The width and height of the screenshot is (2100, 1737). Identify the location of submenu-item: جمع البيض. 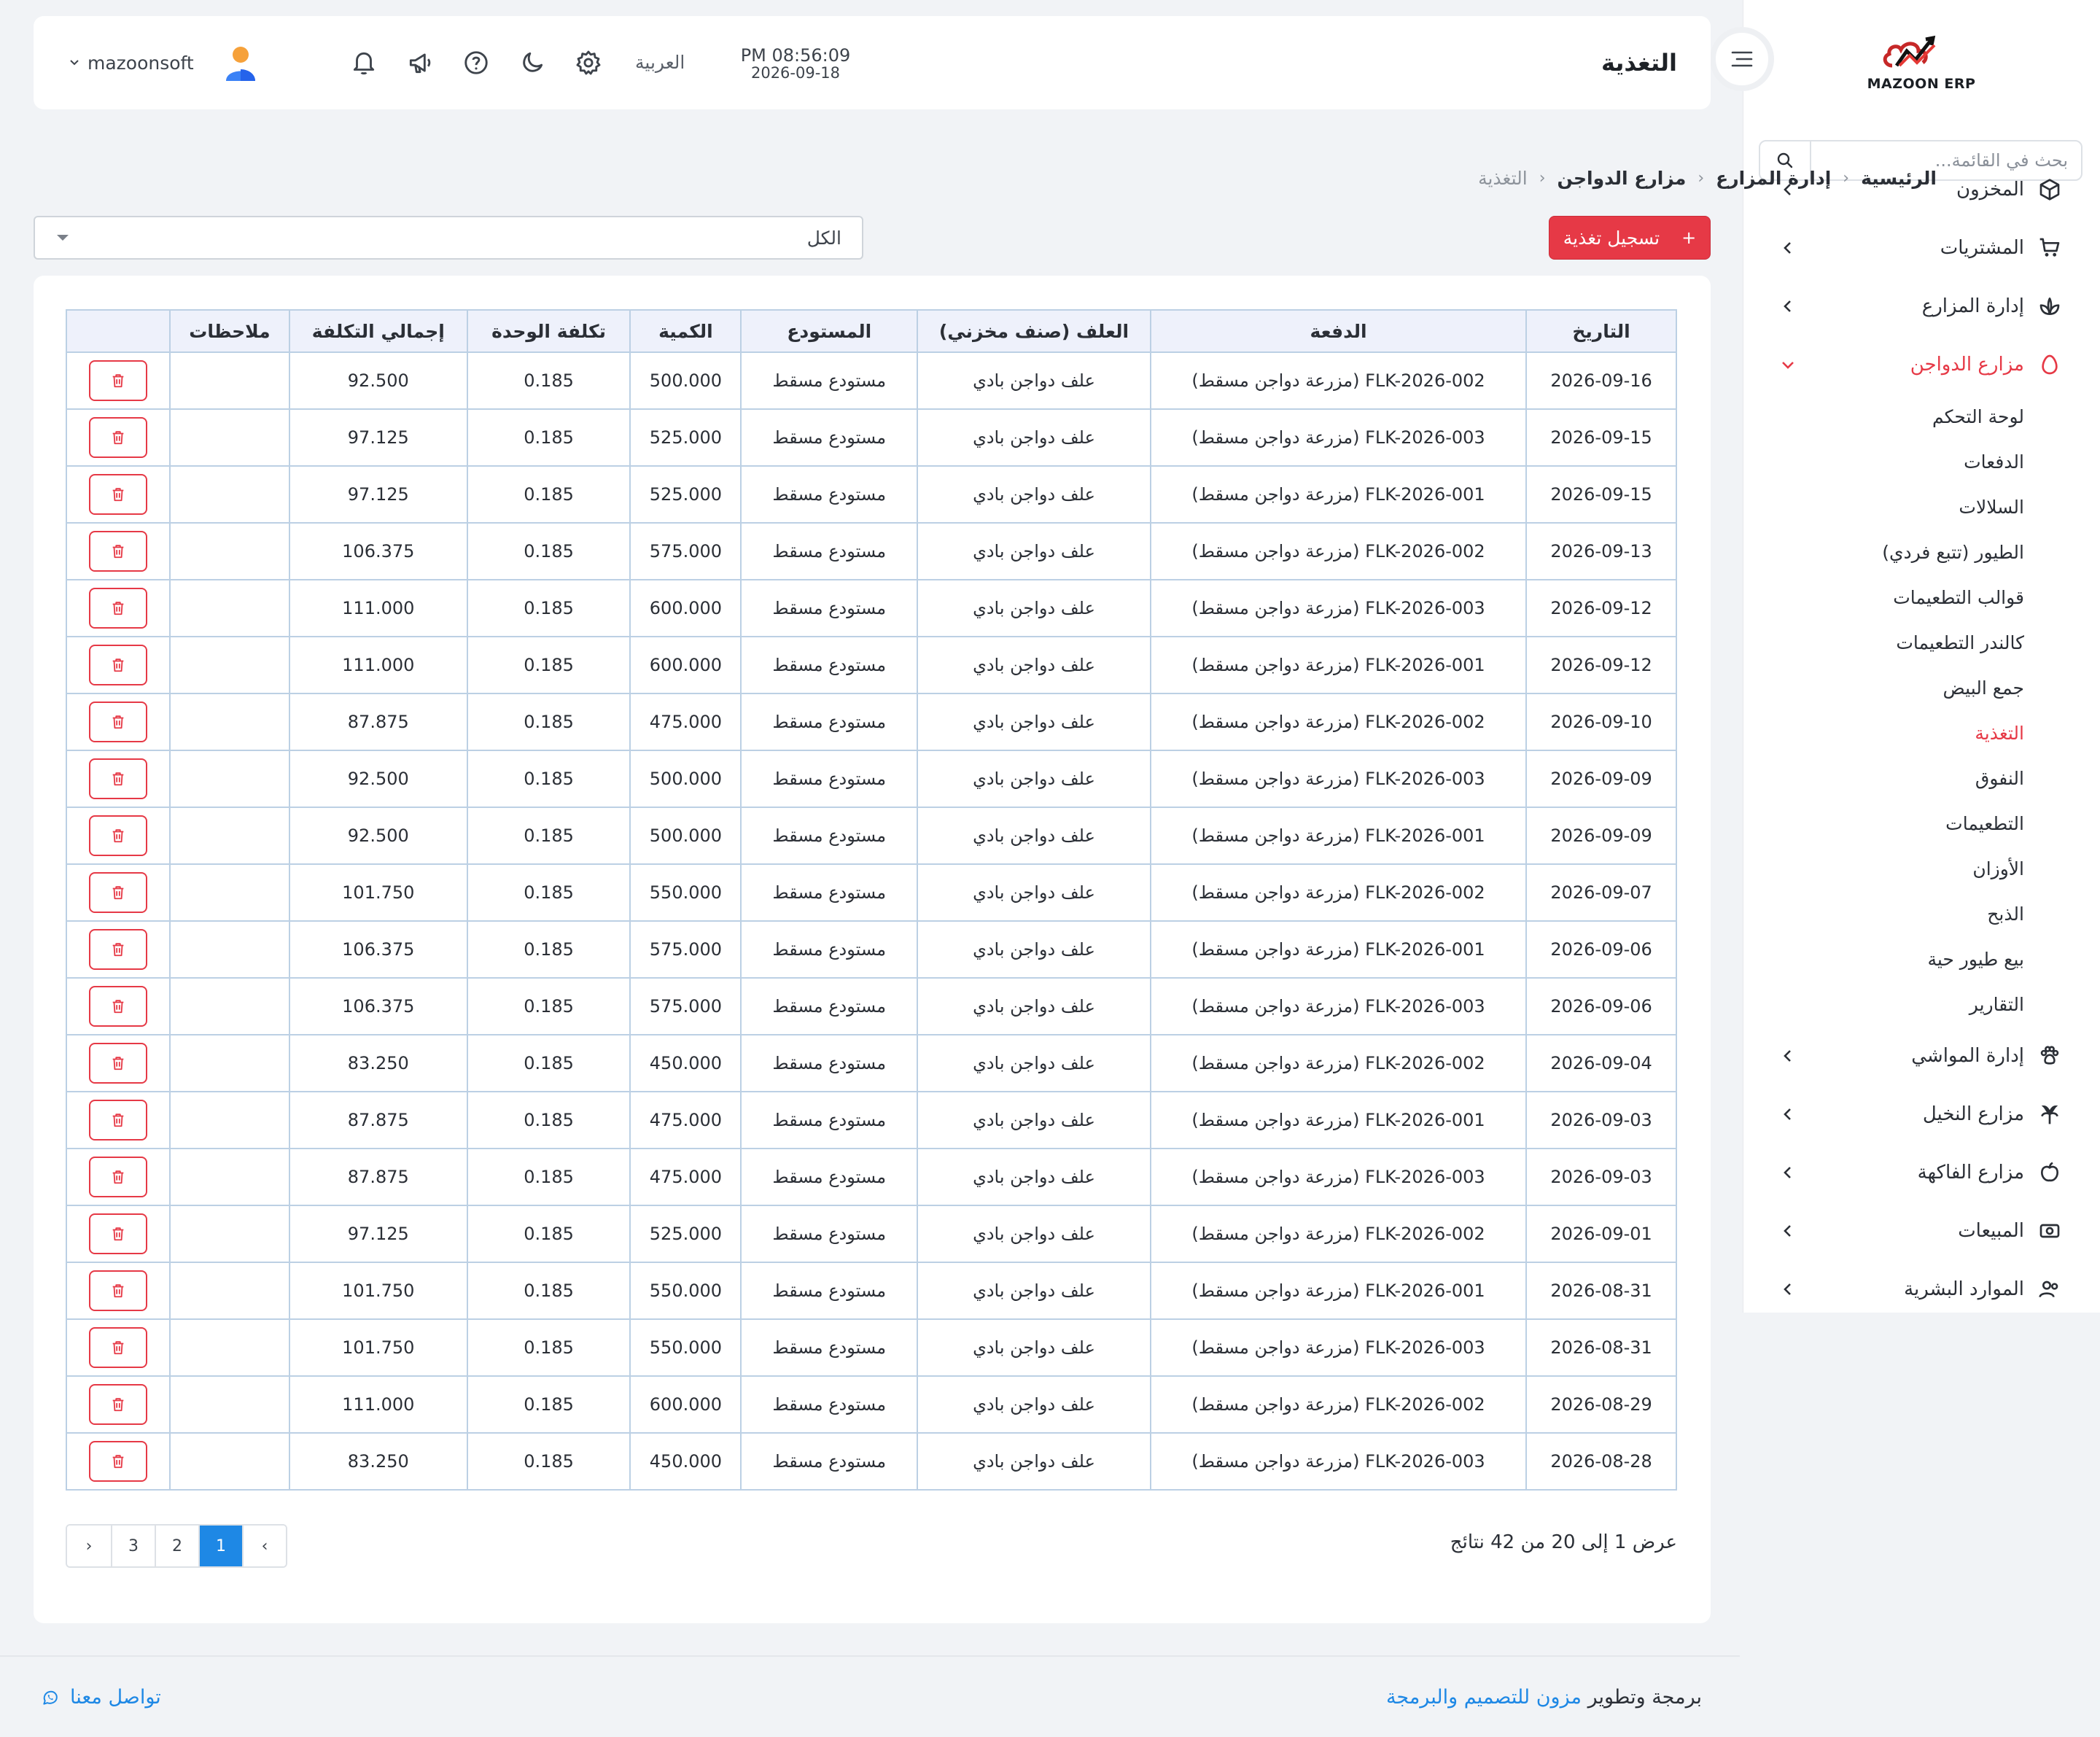
(1883, 687).